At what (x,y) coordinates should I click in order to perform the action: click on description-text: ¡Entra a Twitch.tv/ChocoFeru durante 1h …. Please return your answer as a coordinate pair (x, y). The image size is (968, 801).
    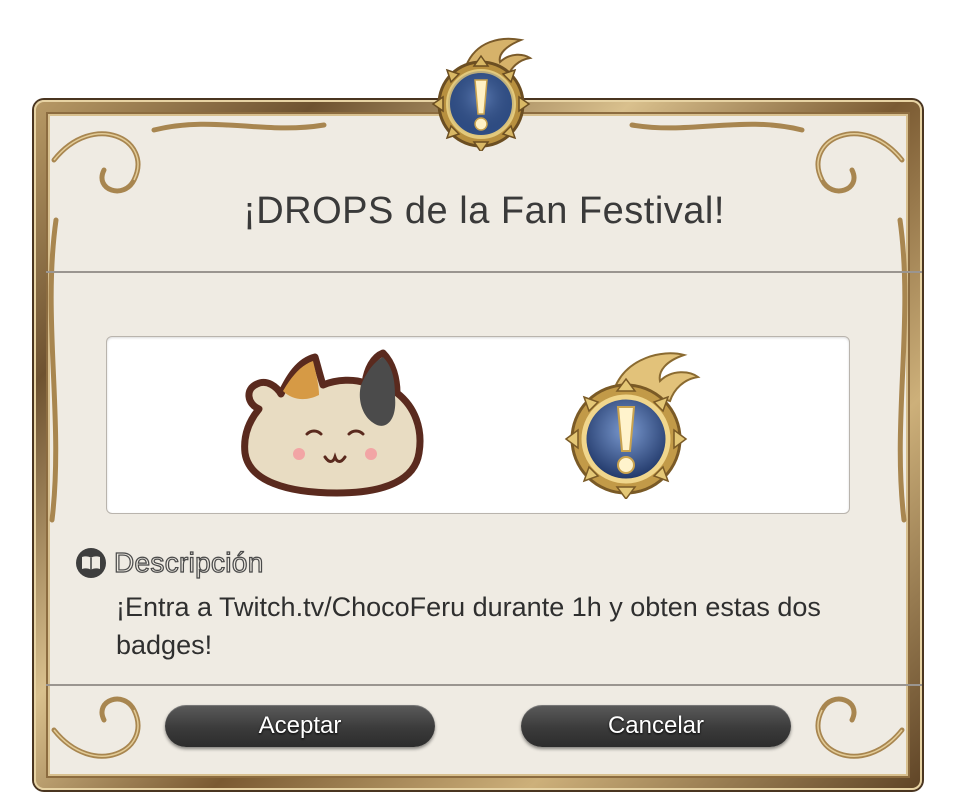
    Looking at the image, I should click on (468, 626).